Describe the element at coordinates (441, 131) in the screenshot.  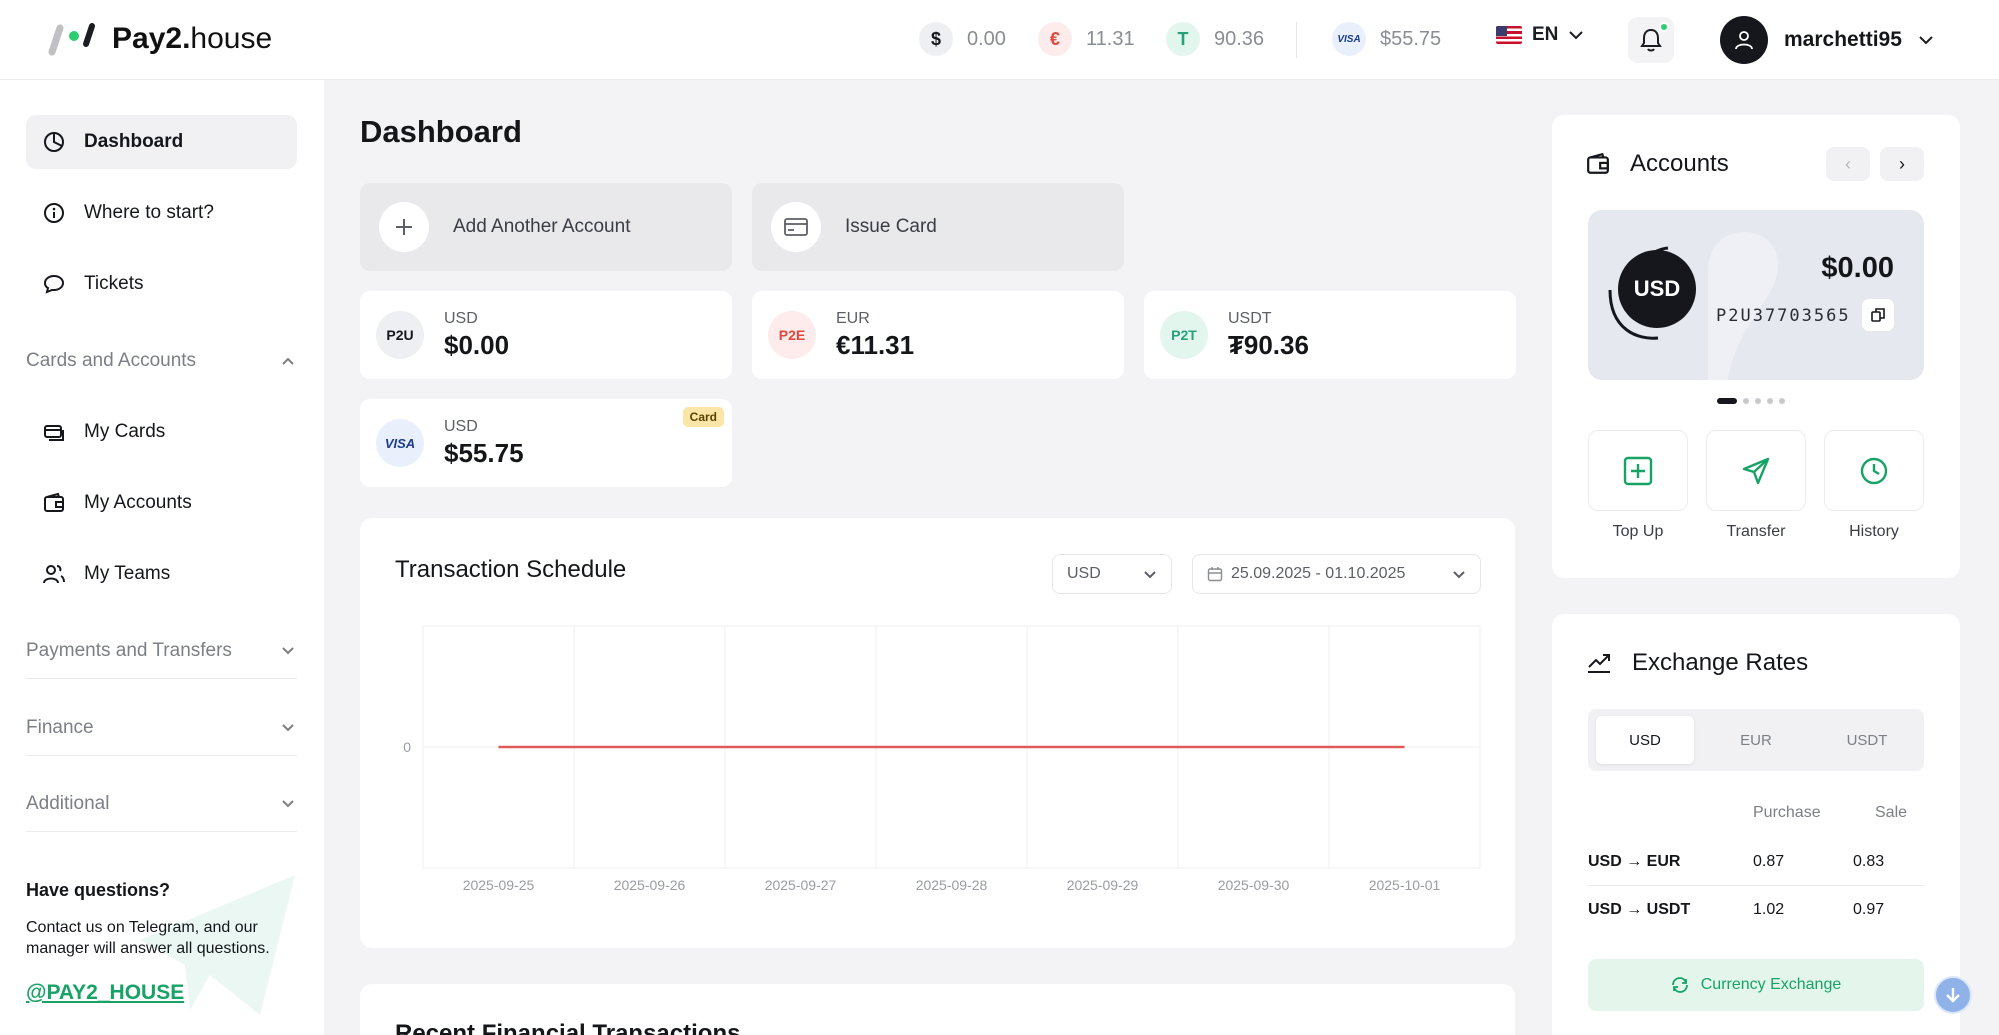
I see `page-title: Dashboard` at that location.